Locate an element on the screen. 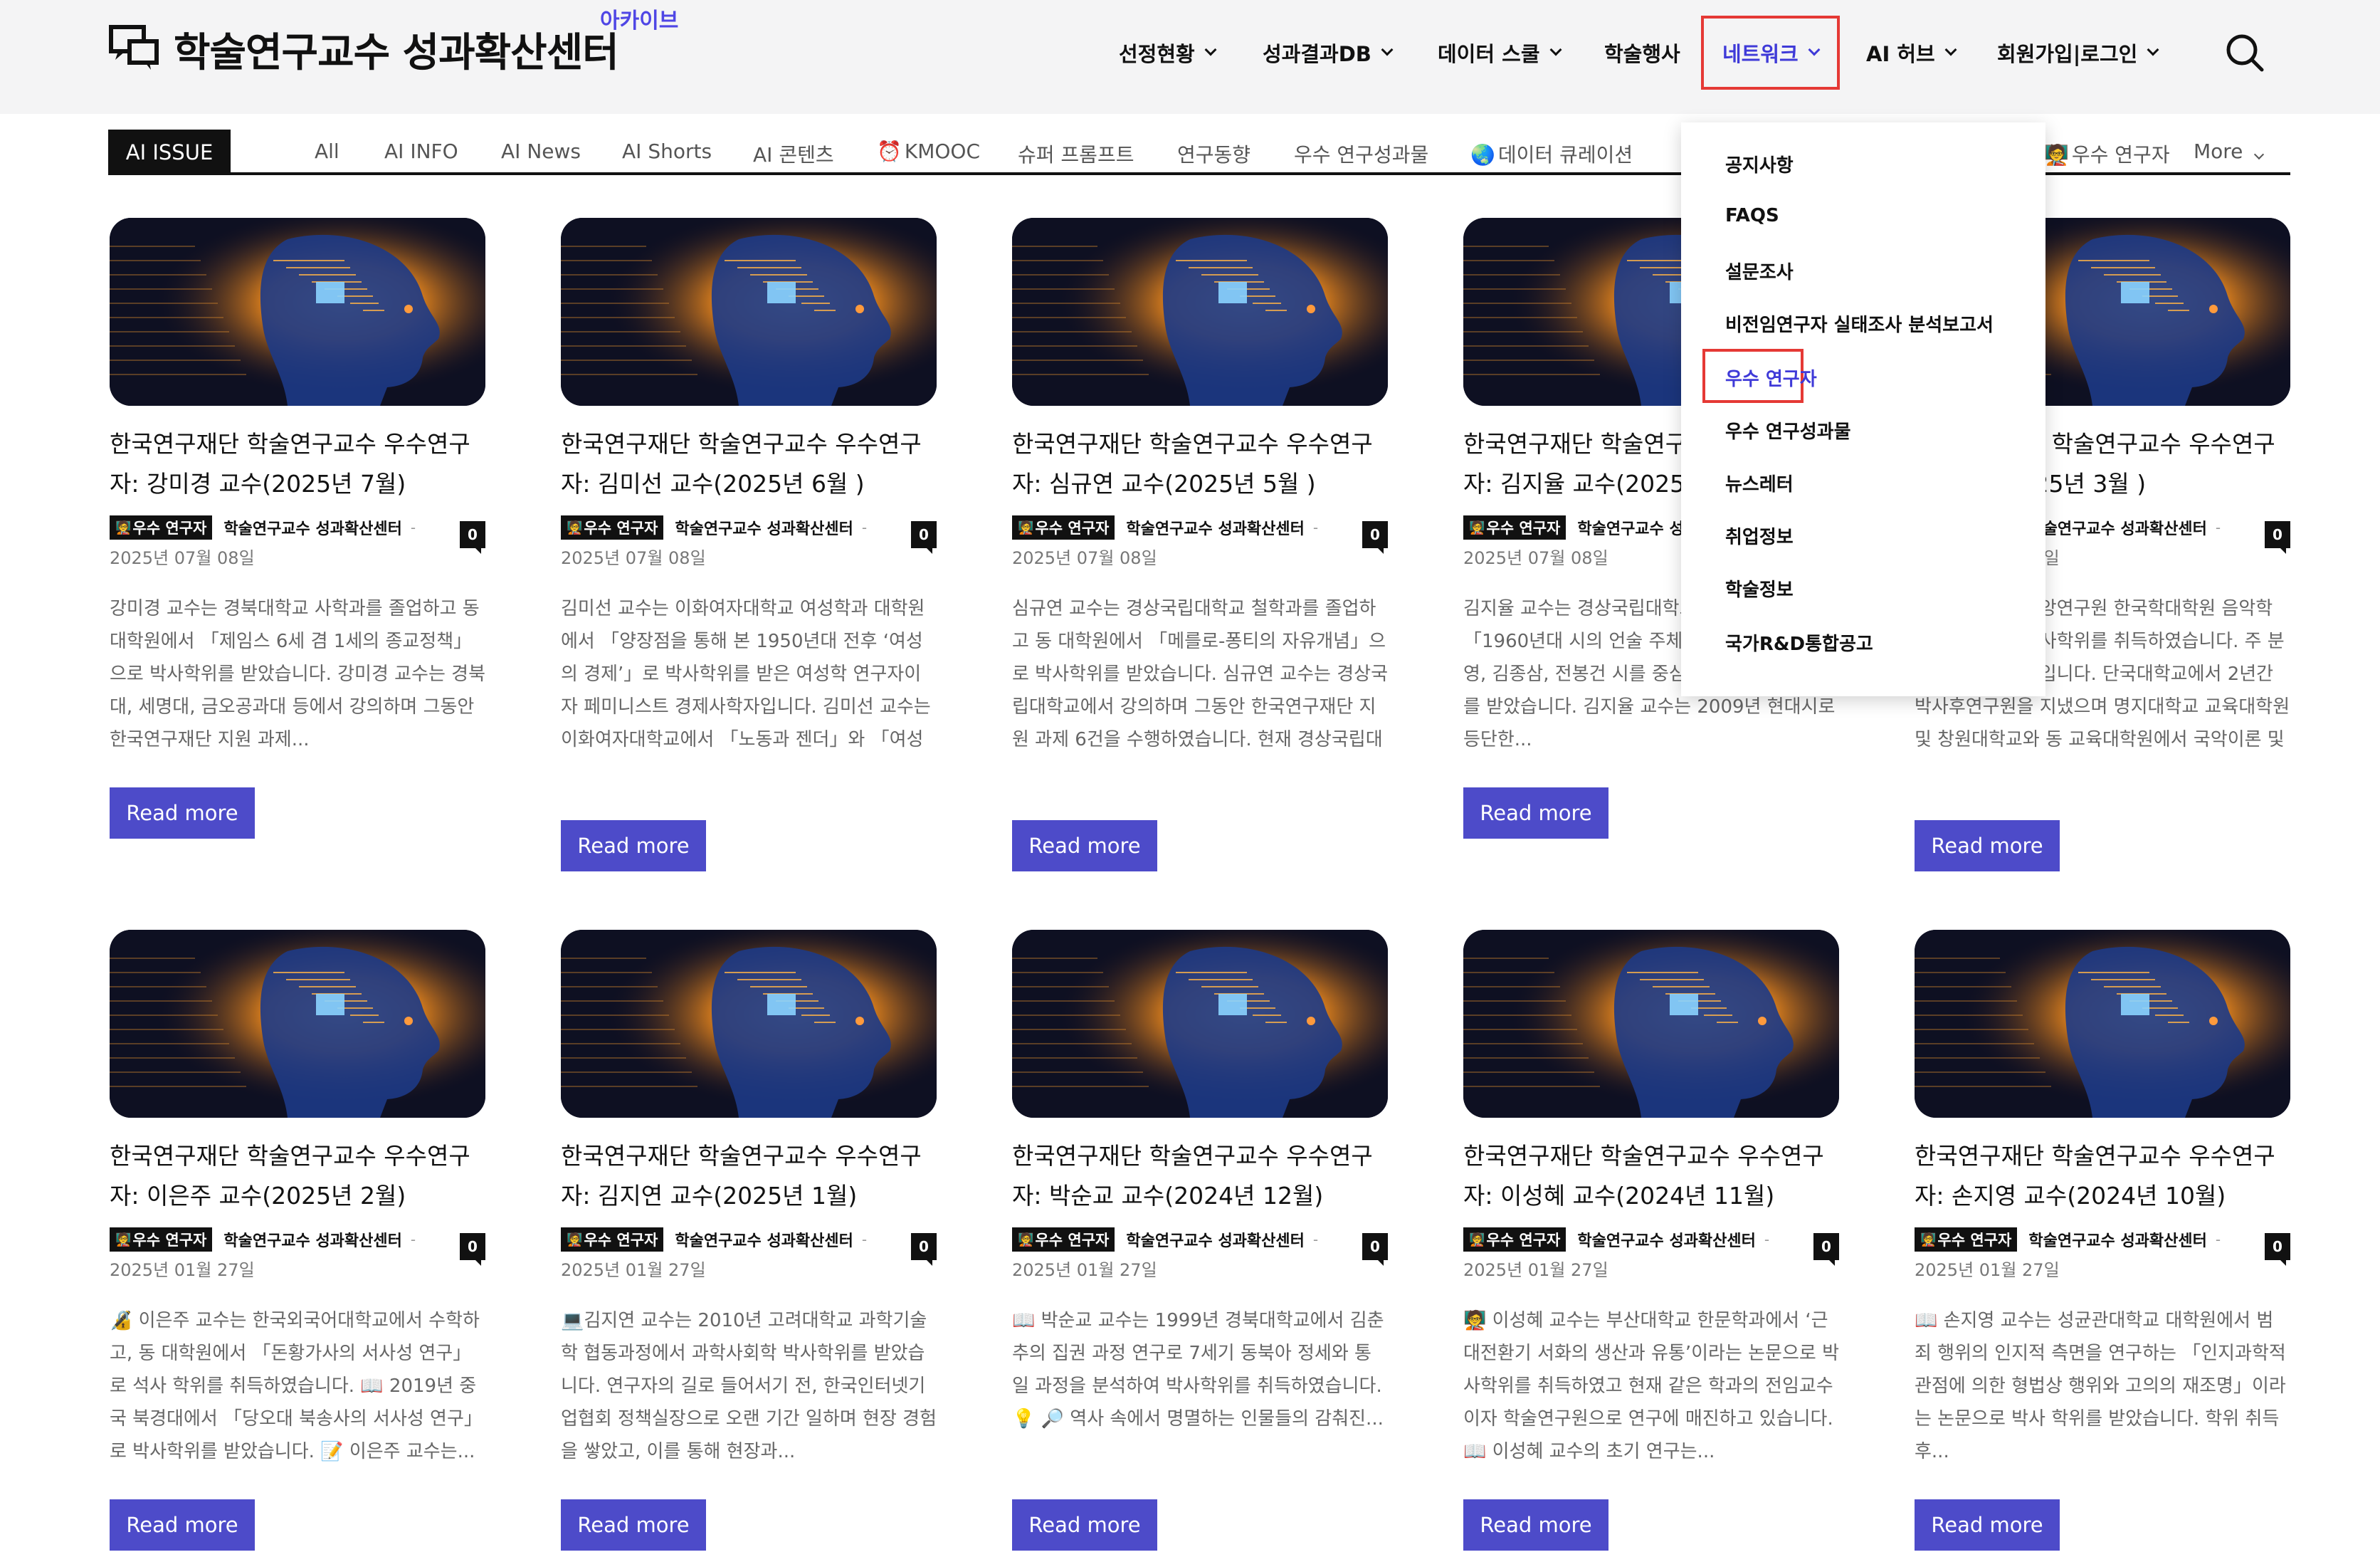 This screenshot has width=2380, height=1562. post-title: 한국연구재단 학술연구교수 우수연구자: 이성혜 교수(2024년 11월) is located at coordinates (1651, 1176).